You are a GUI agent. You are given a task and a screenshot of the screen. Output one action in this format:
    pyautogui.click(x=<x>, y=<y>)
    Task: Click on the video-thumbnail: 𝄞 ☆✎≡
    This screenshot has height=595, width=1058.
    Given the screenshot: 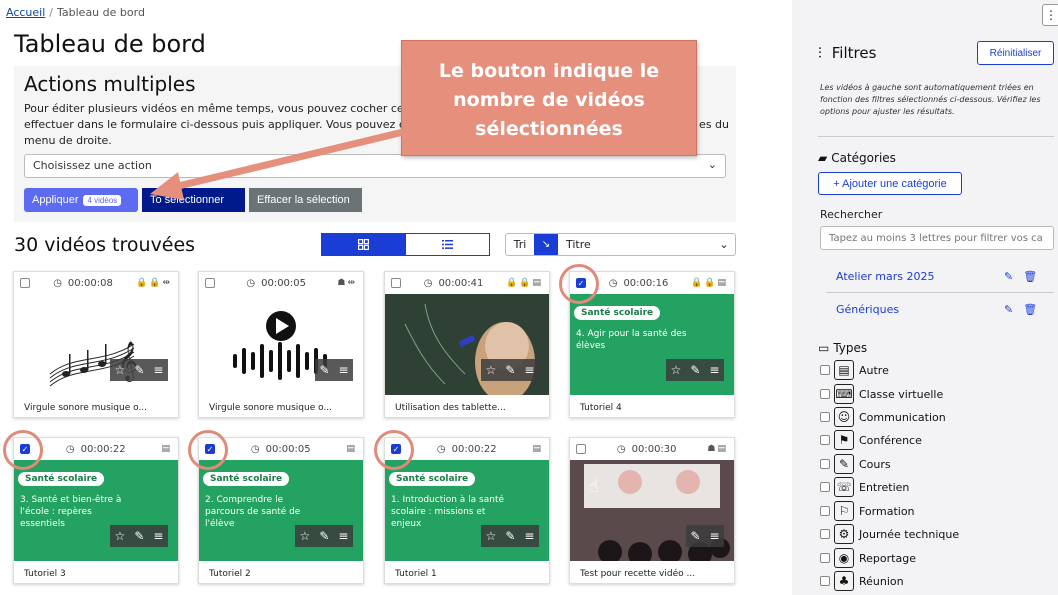 What is the action you would take?
    pyautogui.click(x=96, y=344)
    